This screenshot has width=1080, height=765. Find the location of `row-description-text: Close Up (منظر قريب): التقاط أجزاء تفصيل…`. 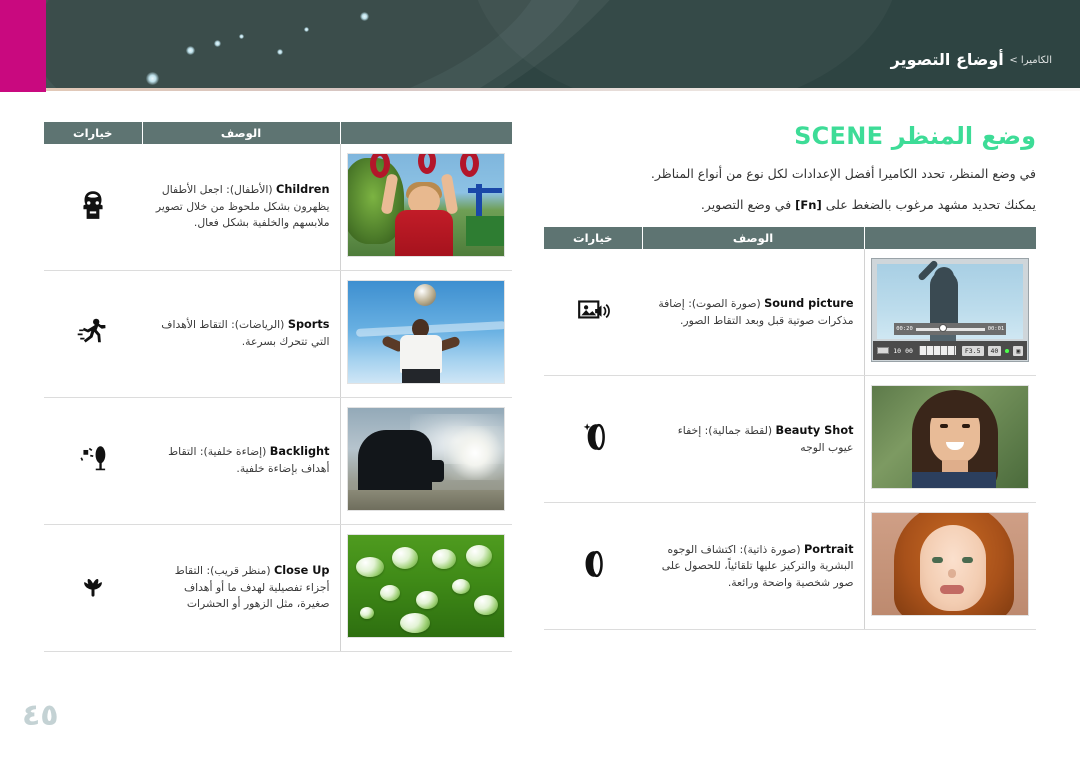

row-description-text: Close Up (منظر قريب): التقاط أجزاء تفصيل… is located at coordinates (241, 587).